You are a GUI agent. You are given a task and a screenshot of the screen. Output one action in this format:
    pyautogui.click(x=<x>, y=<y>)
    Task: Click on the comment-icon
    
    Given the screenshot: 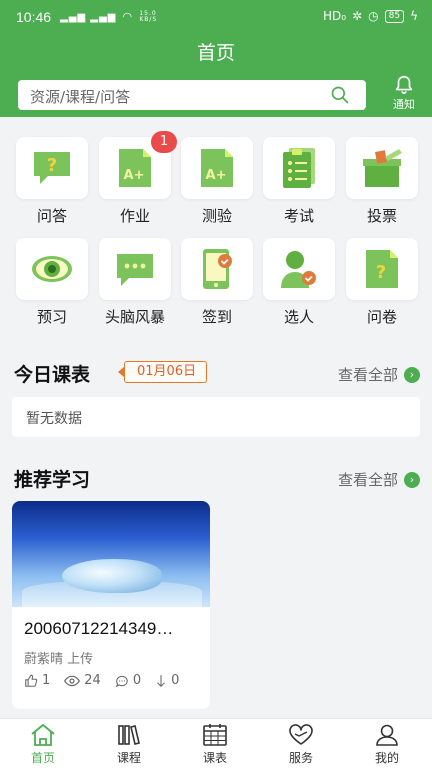 What is the action you would take?
    pyautogui.click(x=121, y=681)
    